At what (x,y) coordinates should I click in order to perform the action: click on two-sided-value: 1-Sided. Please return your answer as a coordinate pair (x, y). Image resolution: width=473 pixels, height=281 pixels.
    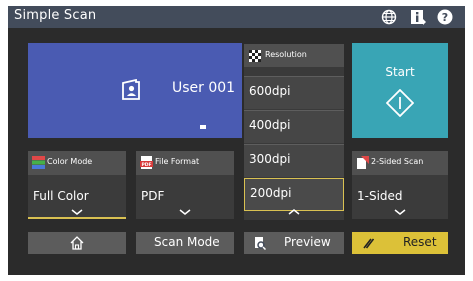
    Looking at the image, I should click on (380, 196).